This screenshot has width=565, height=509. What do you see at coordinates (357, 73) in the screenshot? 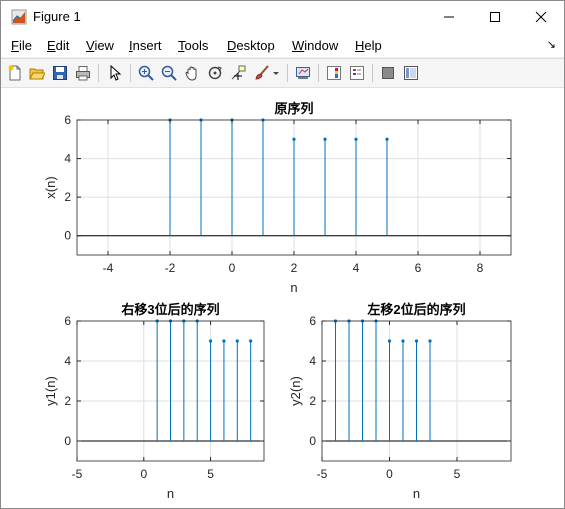
I see `insert-legend-icon` at bounding box center [357, 73].